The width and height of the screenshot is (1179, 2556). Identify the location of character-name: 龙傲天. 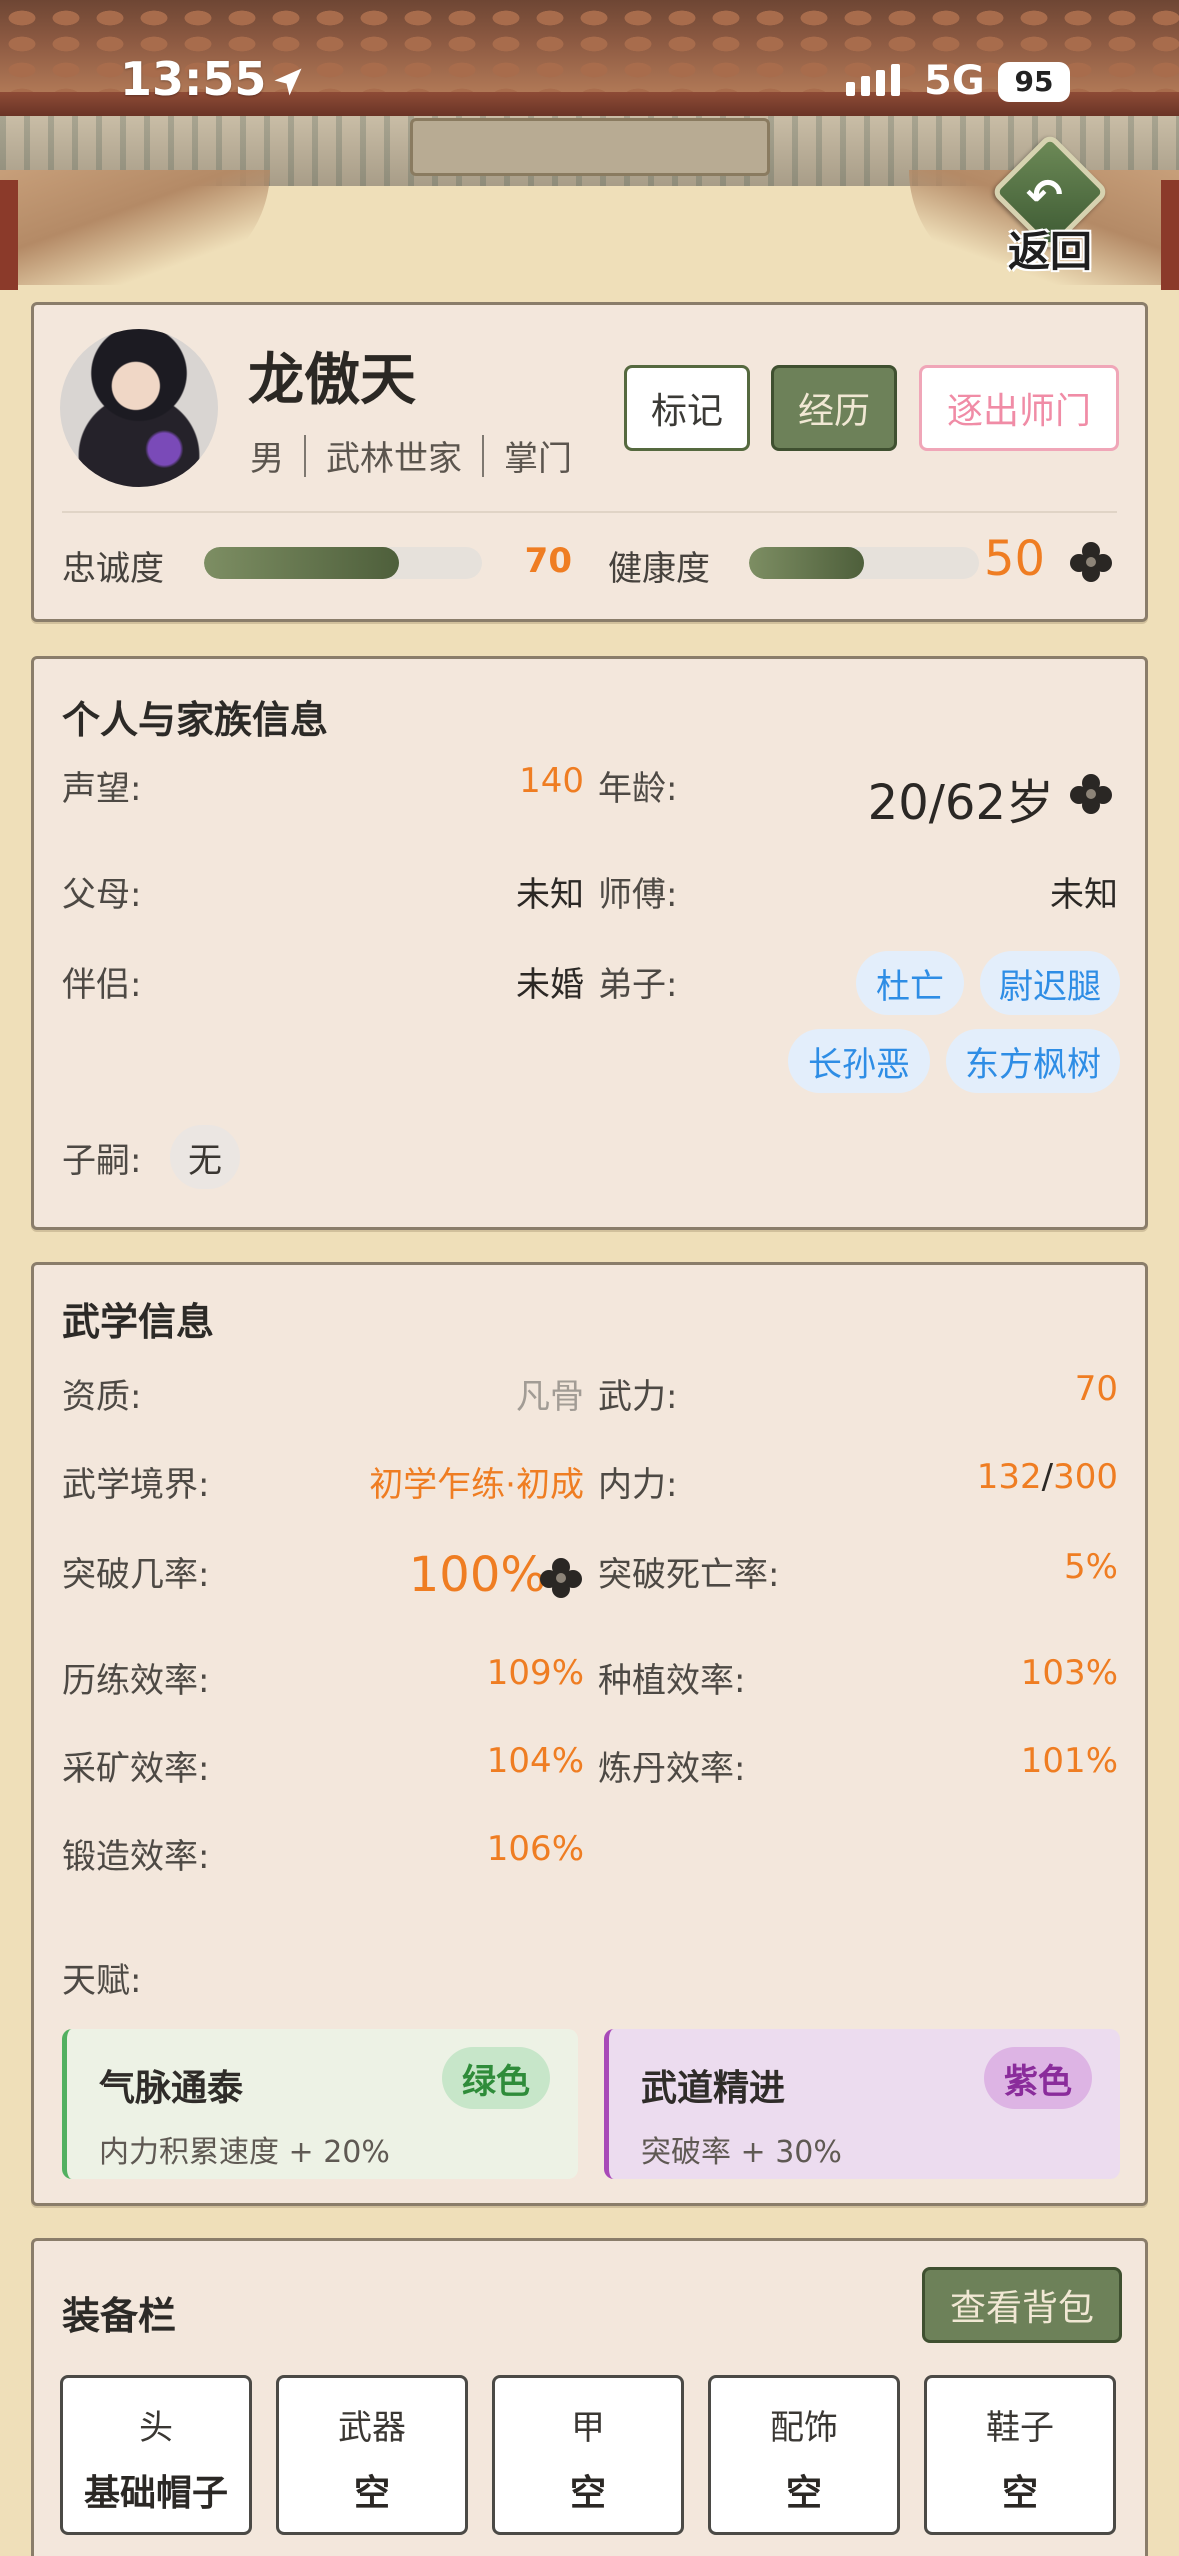
(332, 380).